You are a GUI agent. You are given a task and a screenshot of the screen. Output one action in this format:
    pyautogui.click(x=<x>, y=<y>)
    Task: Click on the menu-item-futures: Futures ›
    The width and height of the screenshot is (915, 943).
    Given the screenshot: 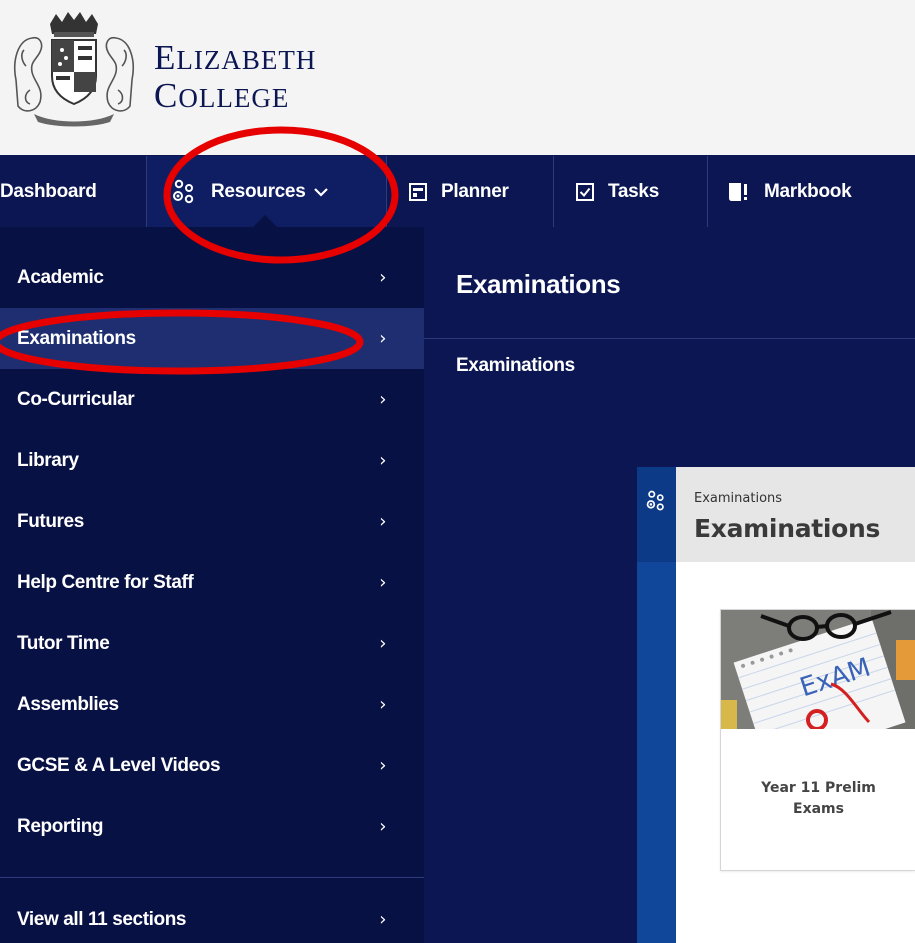 What is the action you would take?
    pyautogui.click(x=212, y=521)
    